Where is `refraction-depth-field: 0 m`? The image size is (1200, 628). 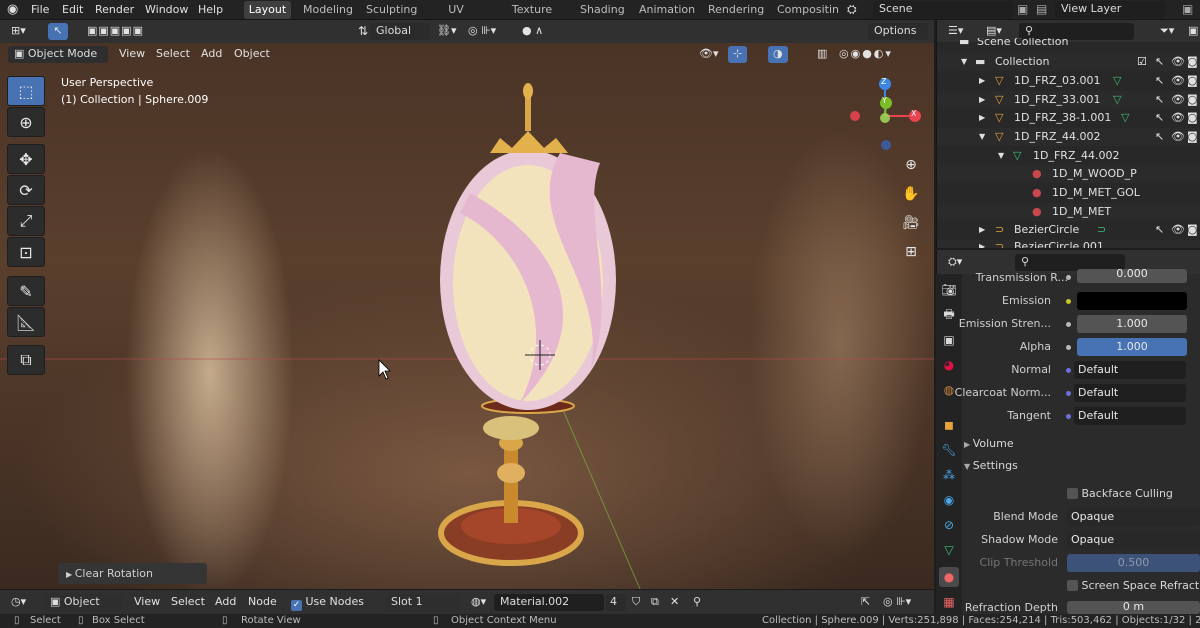
refraction-depth-field: 0 m is located at coordinates (1133, 607).